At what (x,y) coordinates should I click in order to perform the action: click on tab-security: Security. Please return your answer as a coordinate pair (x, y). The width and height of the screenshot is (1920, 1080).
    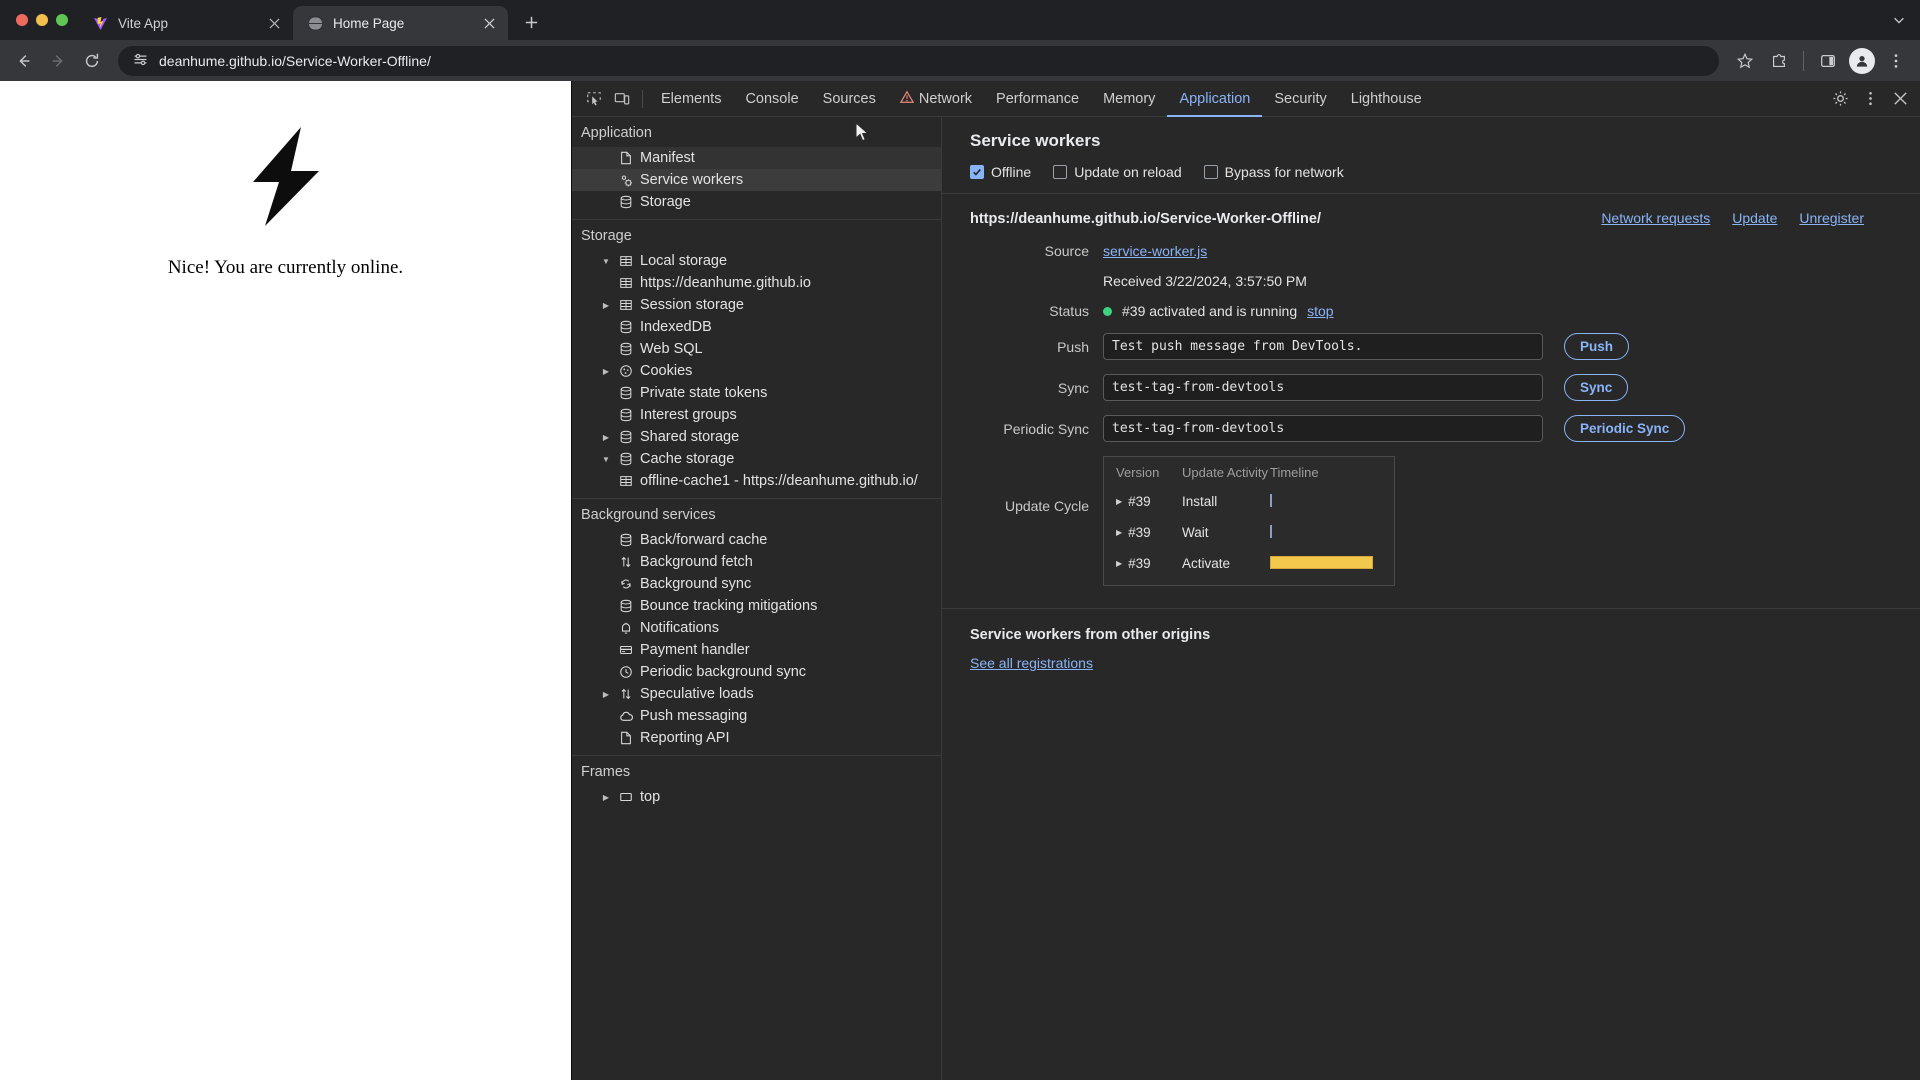
    Looking at the image, I should click on (1300, 99).